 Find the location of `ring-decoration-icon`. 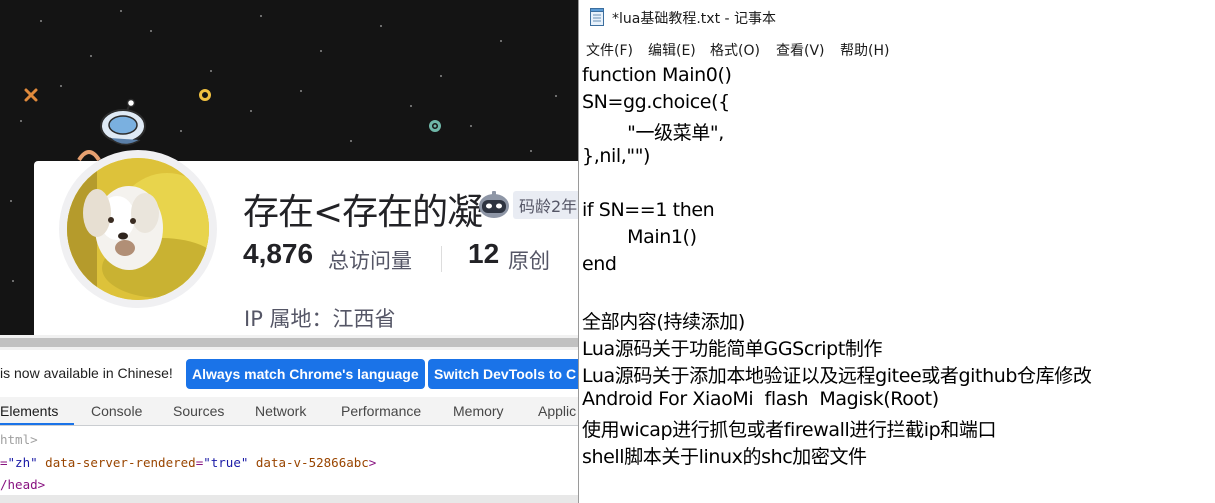

ring-decoration-icon is located at coordinates (205, 95).